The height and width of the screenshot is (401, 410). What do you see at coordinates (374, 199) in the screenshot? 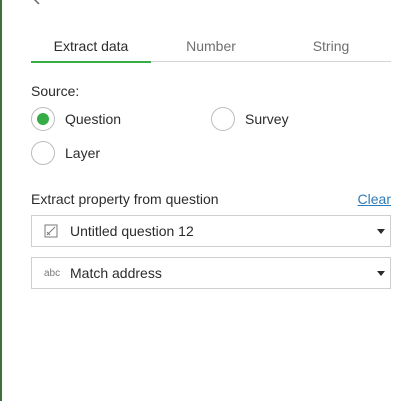
I see `clear-link: Clear` at bounding box center [374, 199].